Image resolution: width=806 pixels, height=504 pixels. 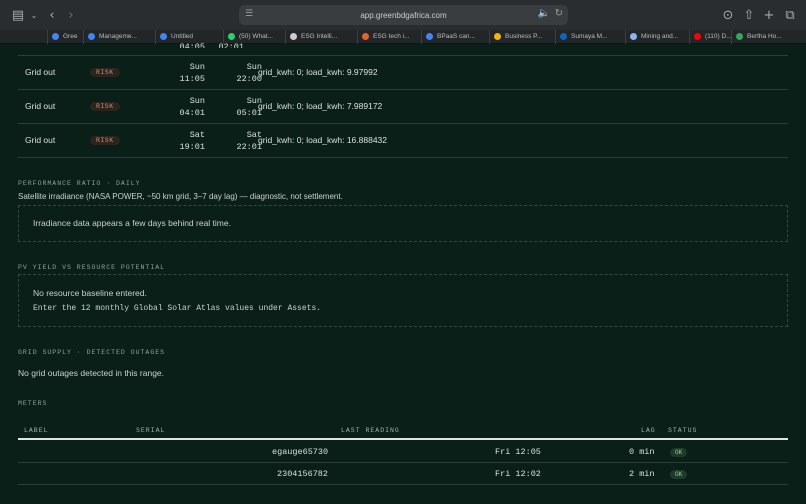 What do you see at coordinates (192, 73) in the screenshot?
I see `event-start: Sun 11:05` at bounding box center [192, 73].